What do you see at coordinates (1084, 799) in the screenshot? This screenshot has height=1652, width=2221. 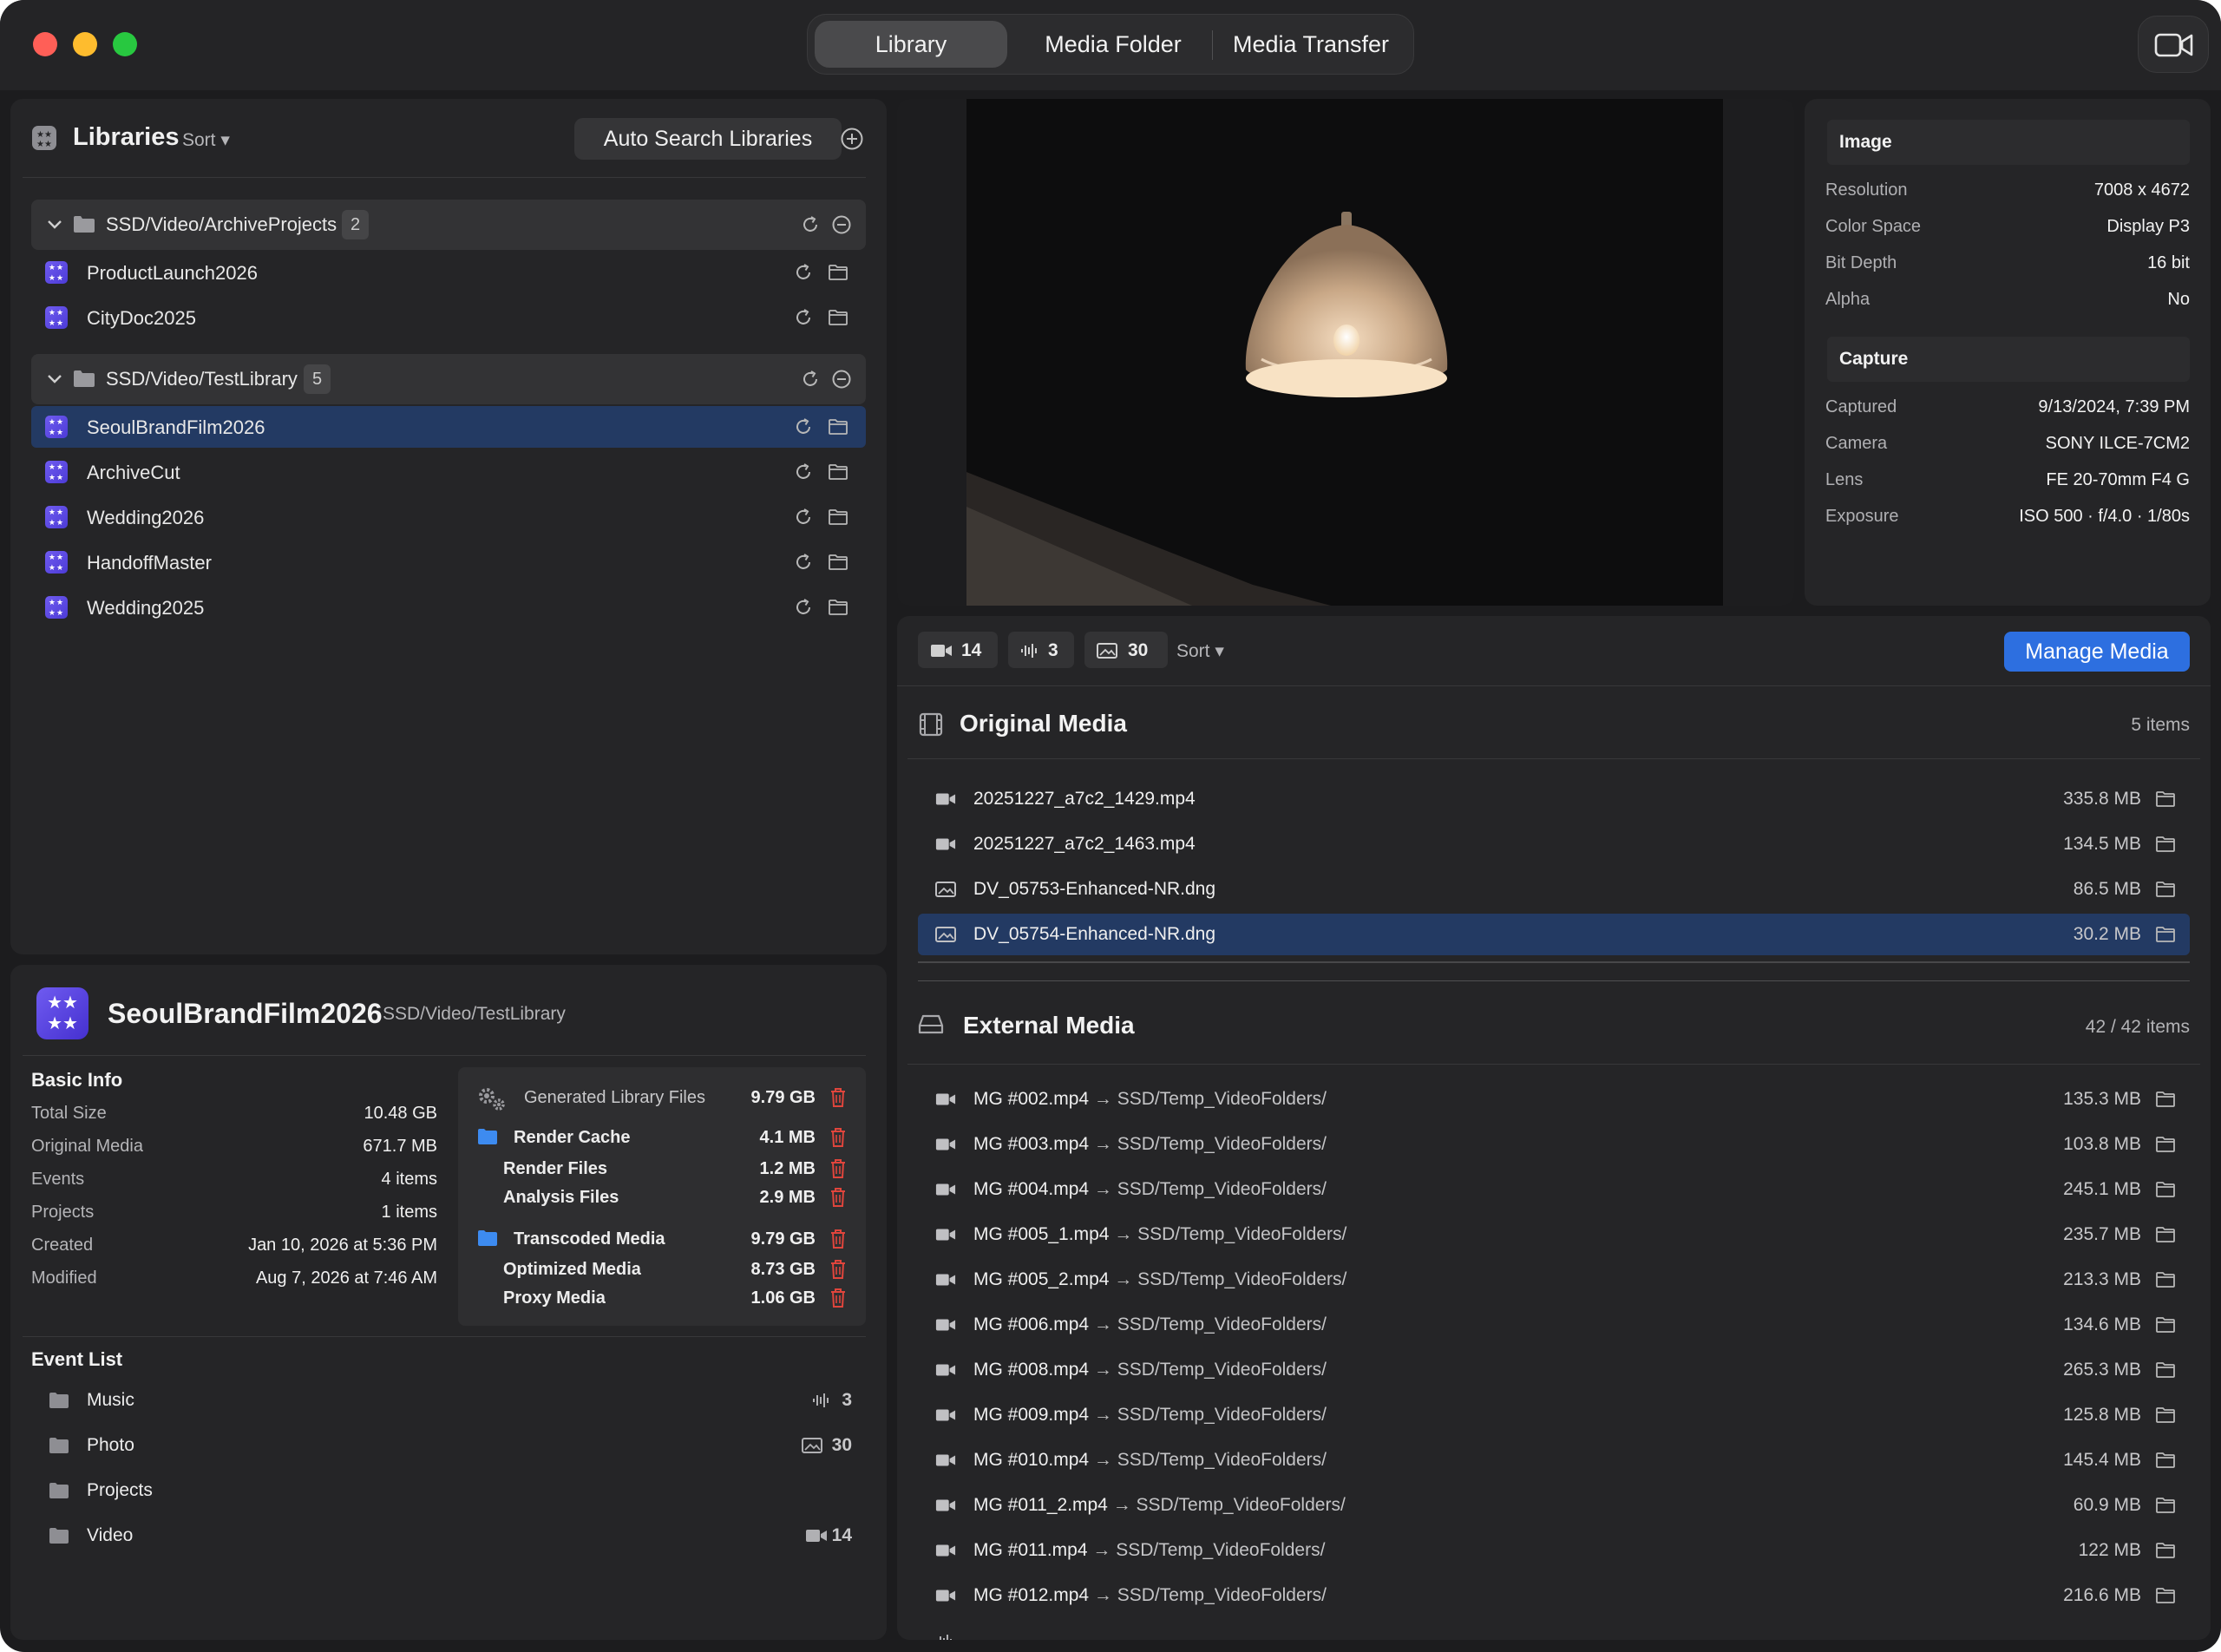 I see `media-file-name: 20251227_a7c2_1429.mp4` at bounding box center [1084, 799].